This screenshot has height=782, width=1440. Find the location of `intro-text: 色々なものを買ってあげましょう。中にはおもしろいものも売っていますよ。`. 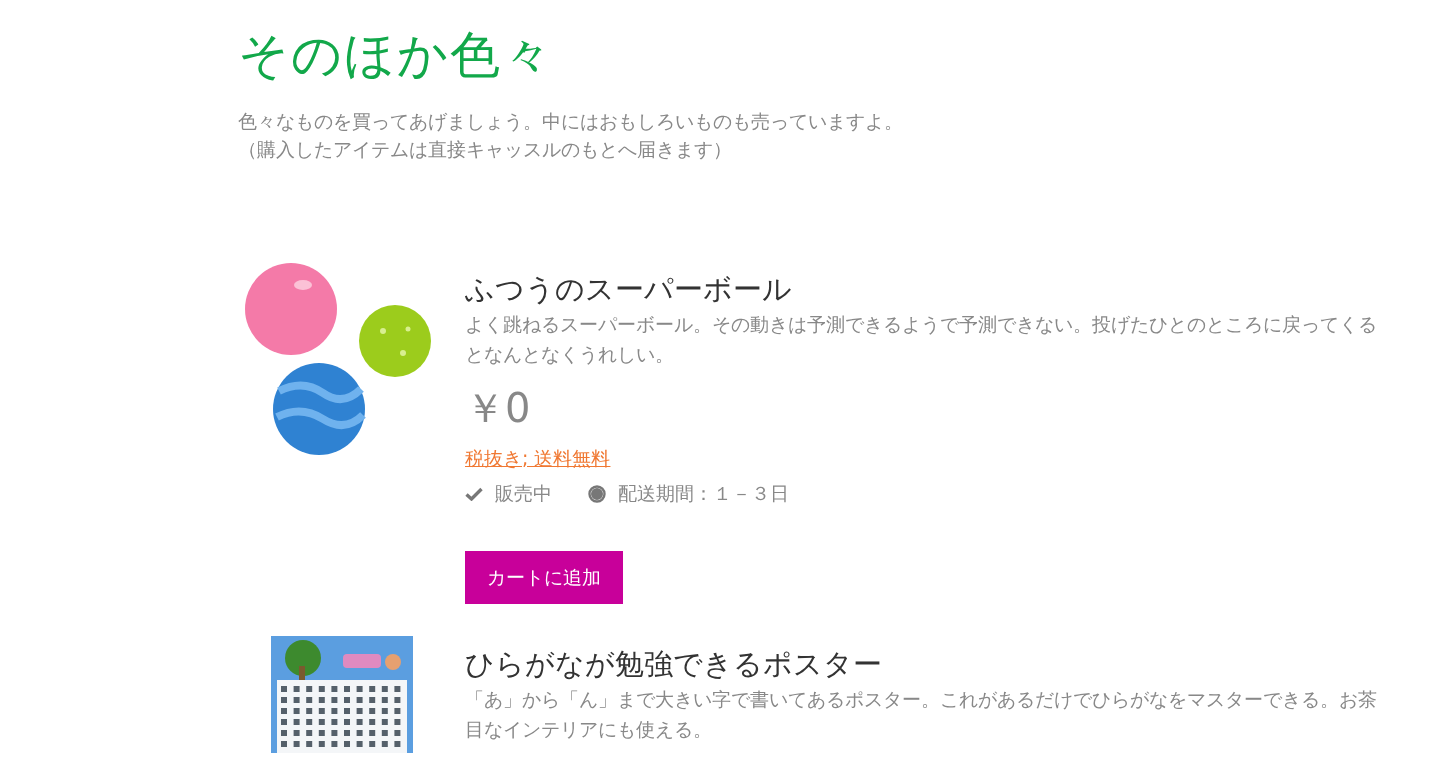

intro-text: 色々なものを買ってあげましょう。中にはおもしろいものも売っていますよ。 is located at coordinates (571, 121).